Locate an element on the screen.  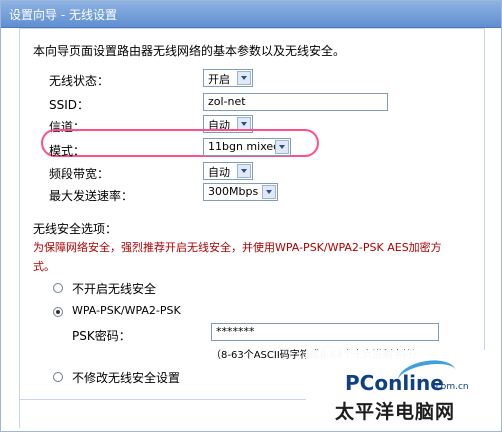
top-divider is located at coordinates (252, 28).